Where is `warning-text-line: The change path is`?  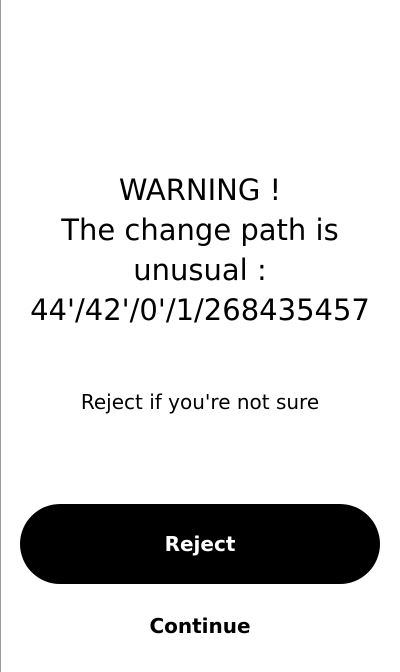 warning-text-line: The change path is is located at coordinates (200, 230).